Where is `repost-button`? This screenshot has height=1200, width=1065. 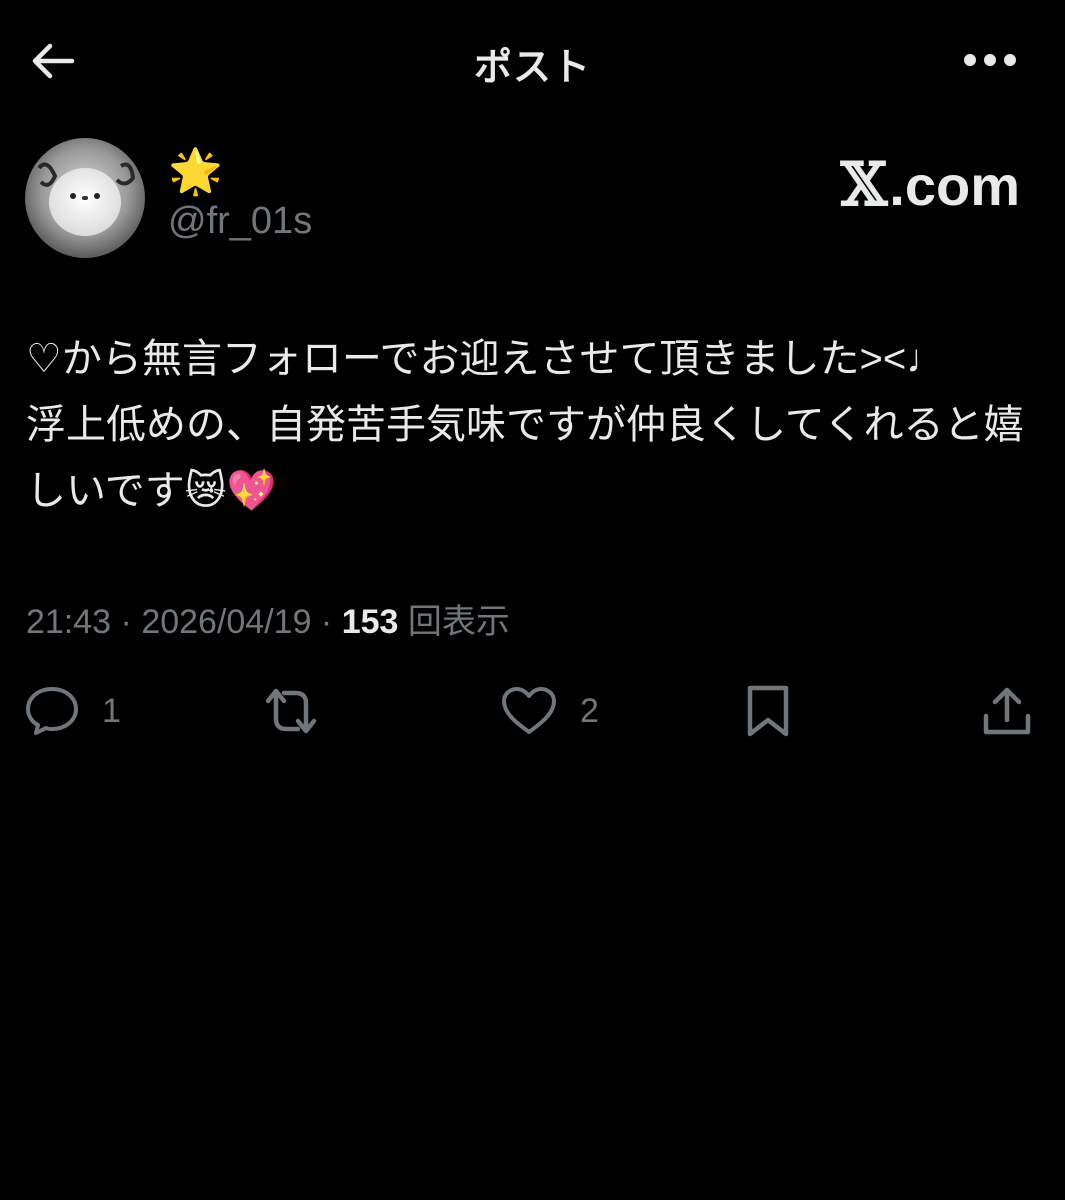
repost-button is located at coordinates (291, 711).